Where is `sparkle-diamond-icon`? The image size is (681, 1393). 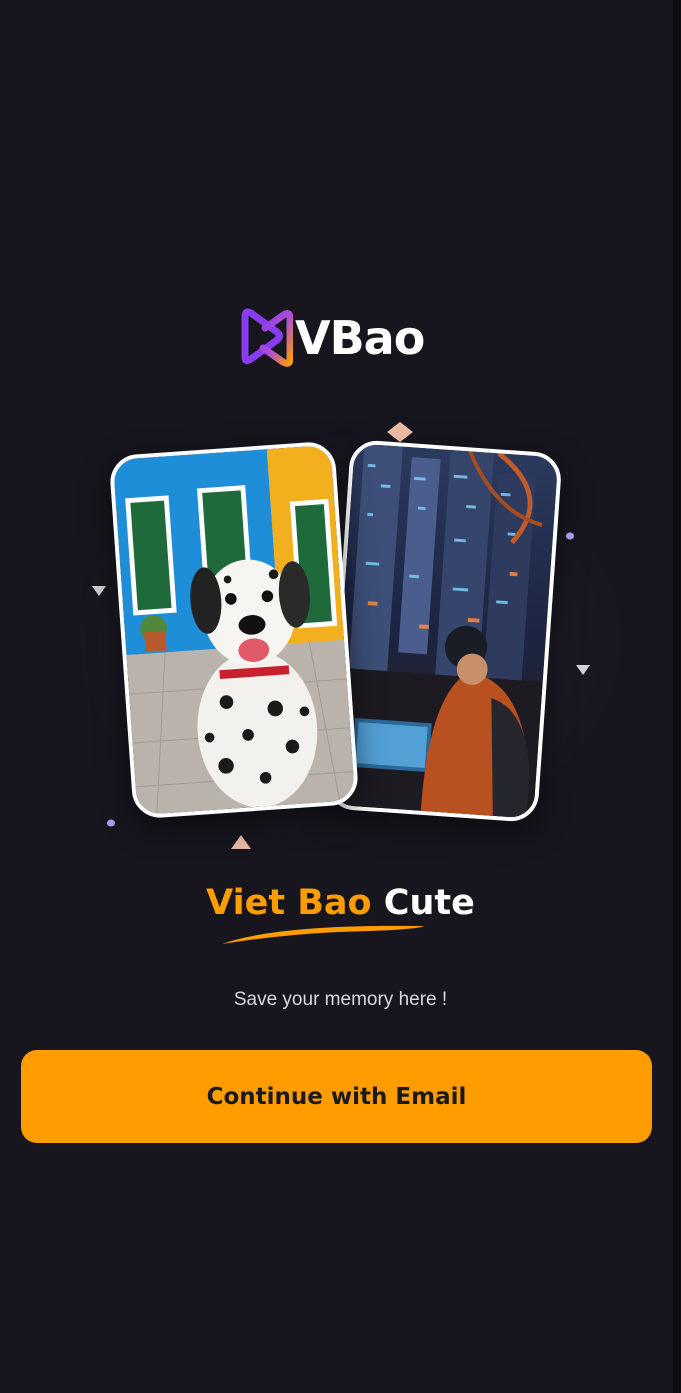 sparkle-diamond-icon is located at coordinates (400, 432).